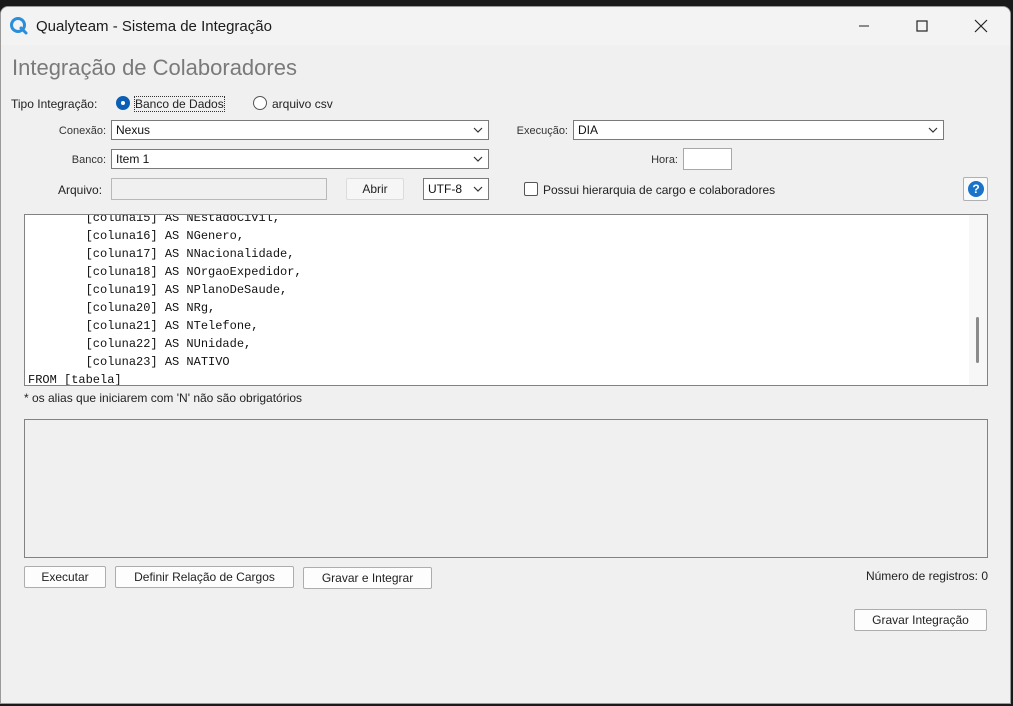 The width and height of the screenshot is (1013, 706). I want to click on conexao-label: Conexão:, so click(82, 131).